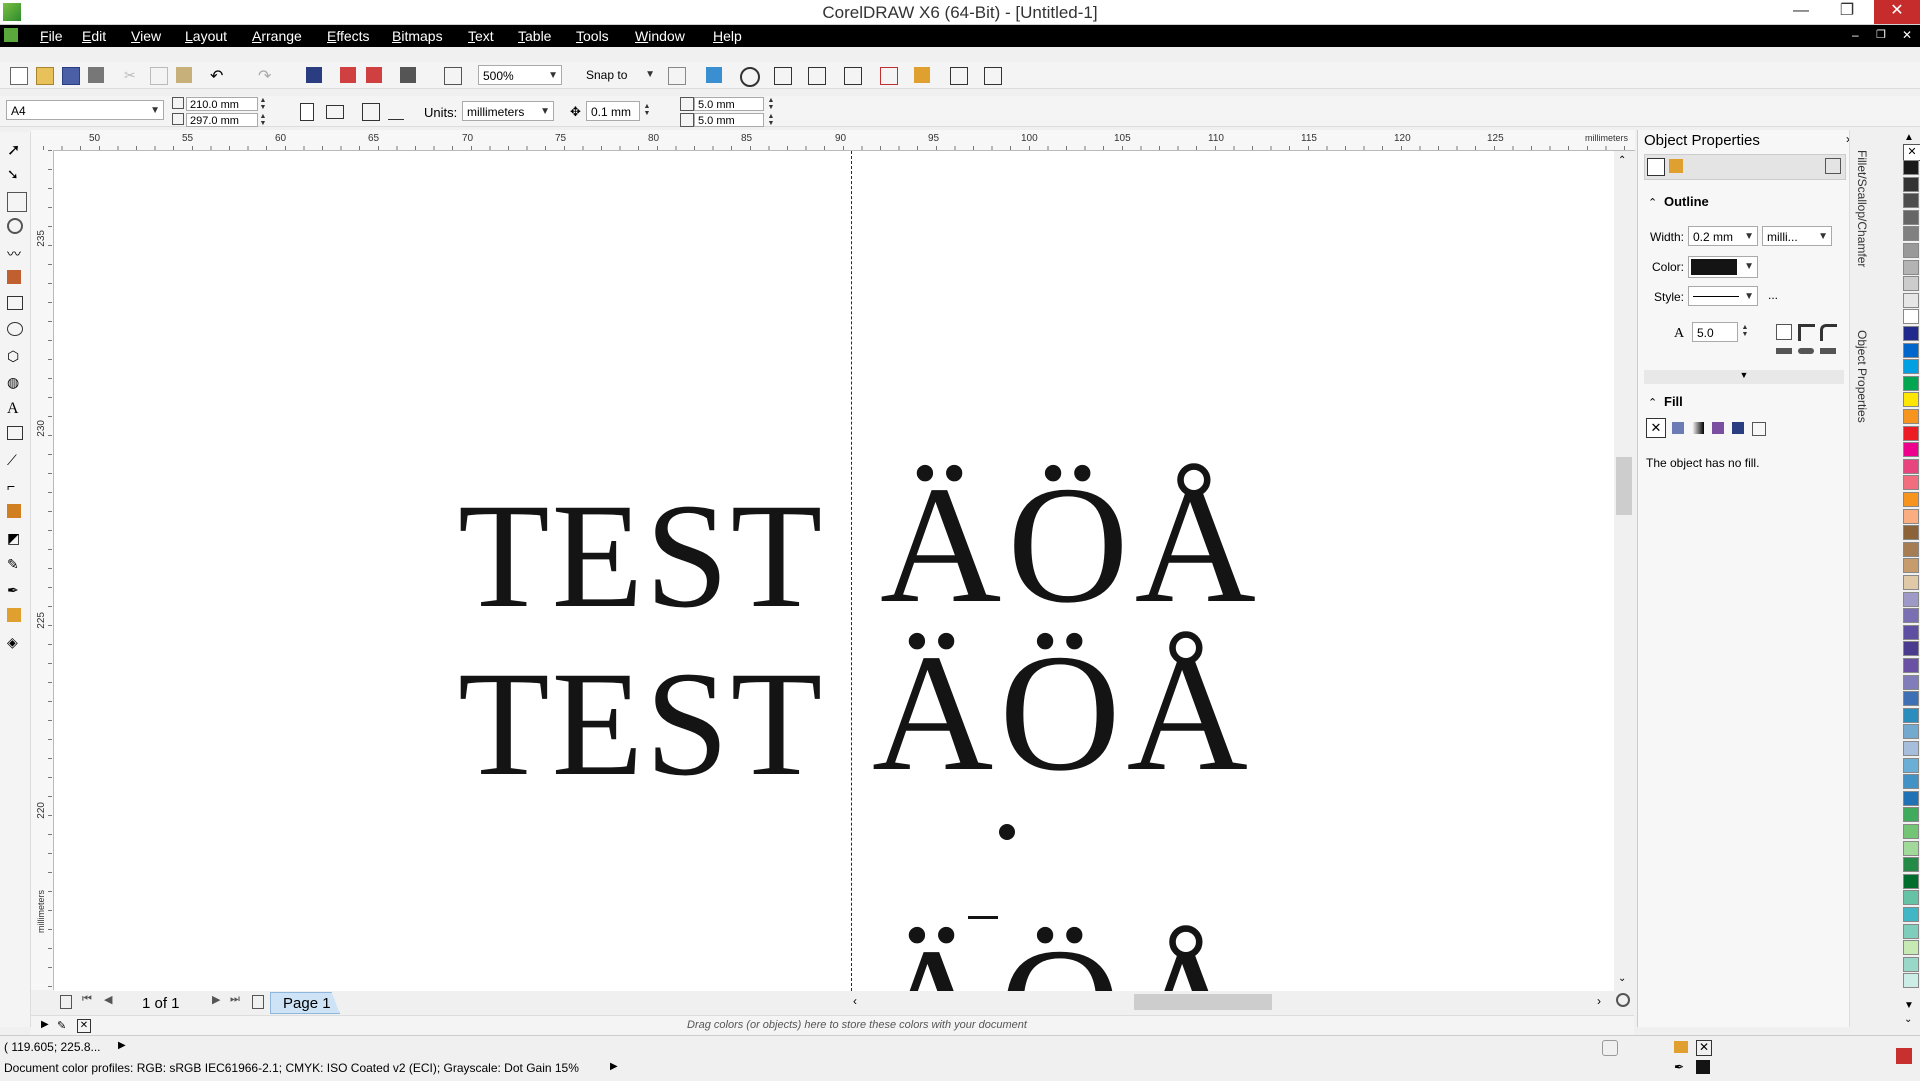  What do you see at coordinates (1797, 236) in the screenshot?
I see `outline-width-units-dropdown: milli... ▼` at bounding box center [1797, 236].